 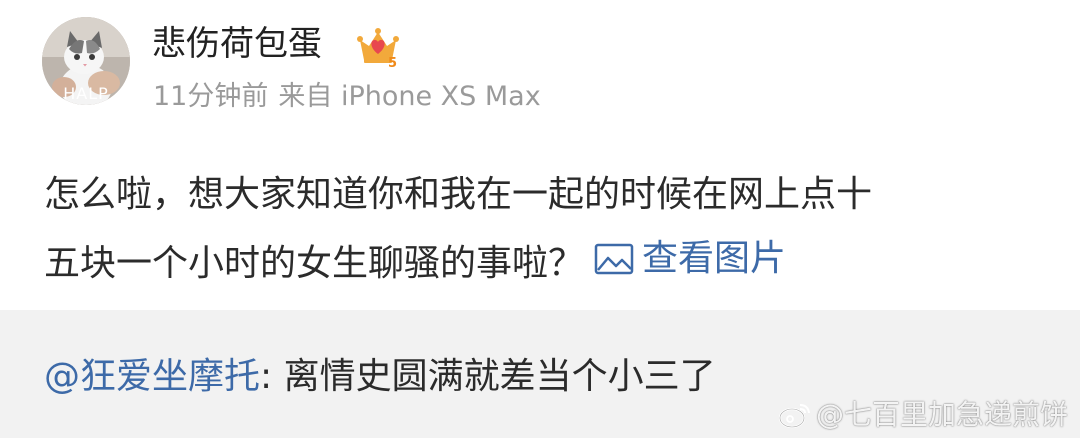 I want to click on picture-icon, so click(x=614, y=259).